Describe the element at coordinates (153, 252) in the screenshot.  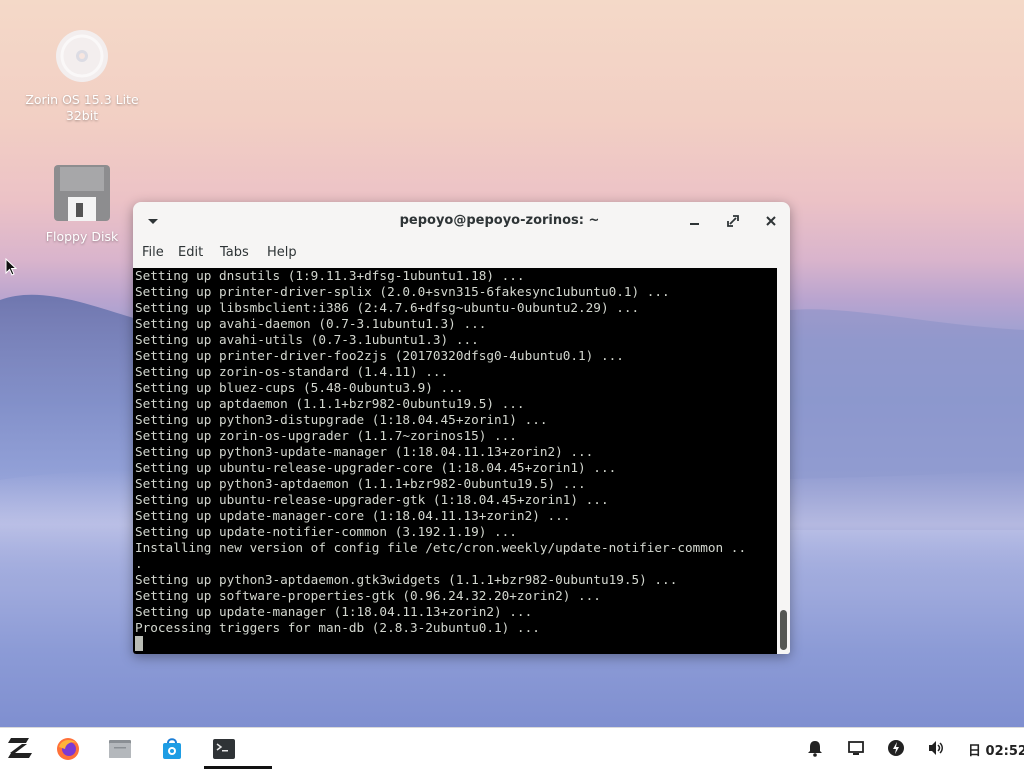
I see `menu-file: File` at that location.